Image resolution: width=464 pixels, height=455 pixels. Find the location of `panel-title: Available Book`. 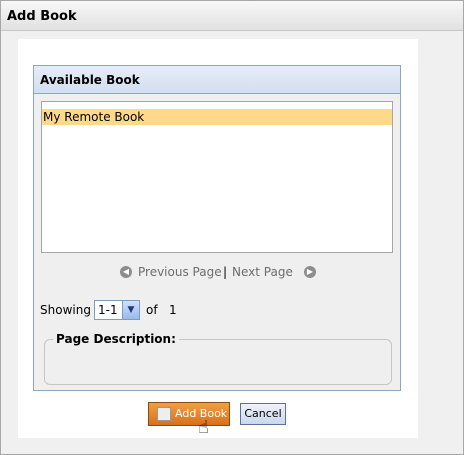

panel-title: Available Book is located at coordinates (90, 80).